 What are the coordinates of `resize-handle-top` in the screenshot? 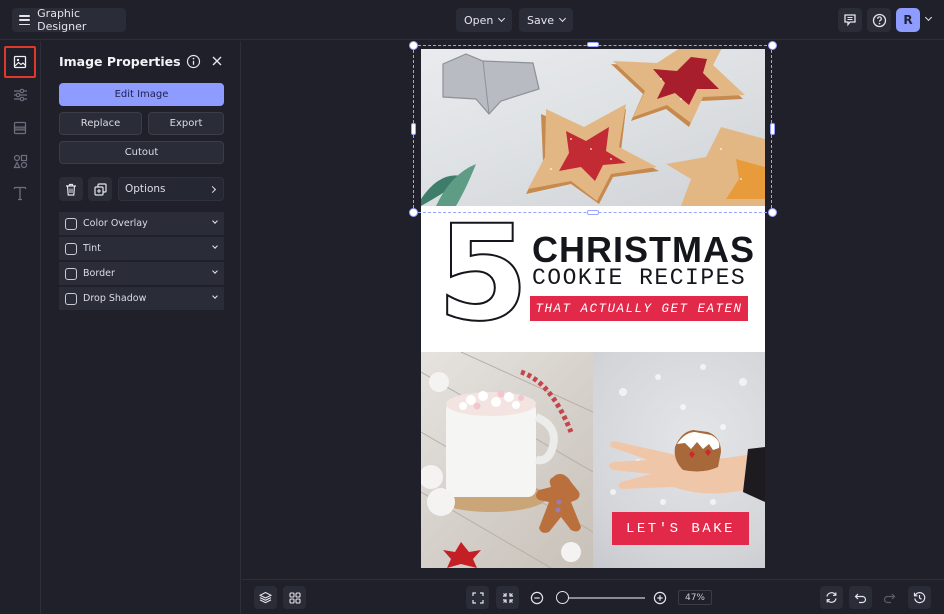 It's located at (593, 44).